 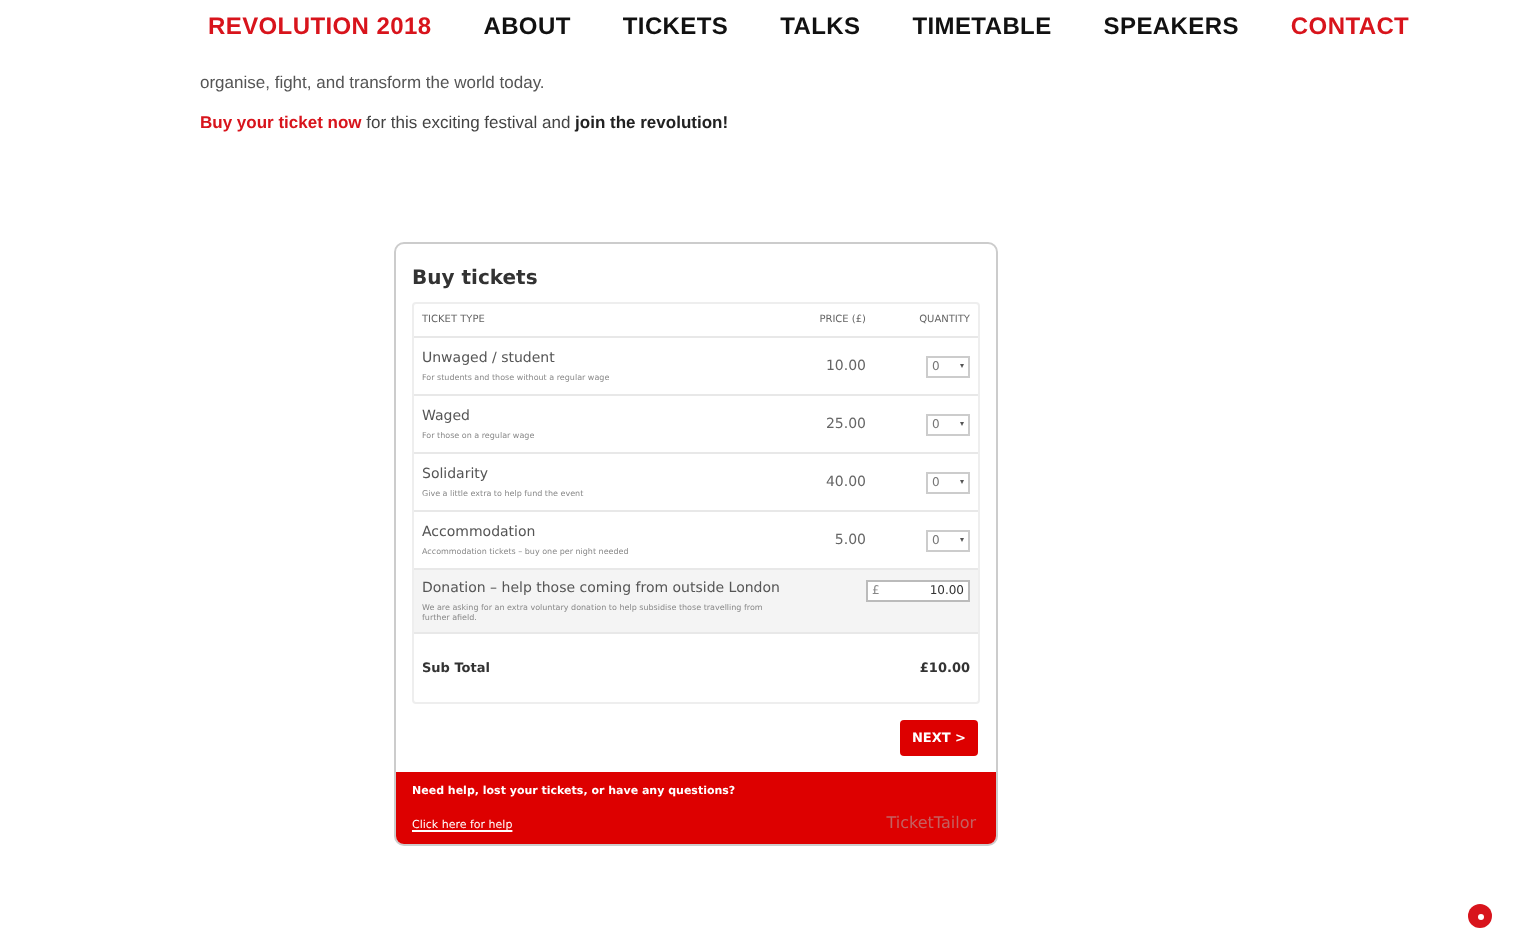 I want to click on nav-link: SPEAKERS, so click(x=1171, y=28).